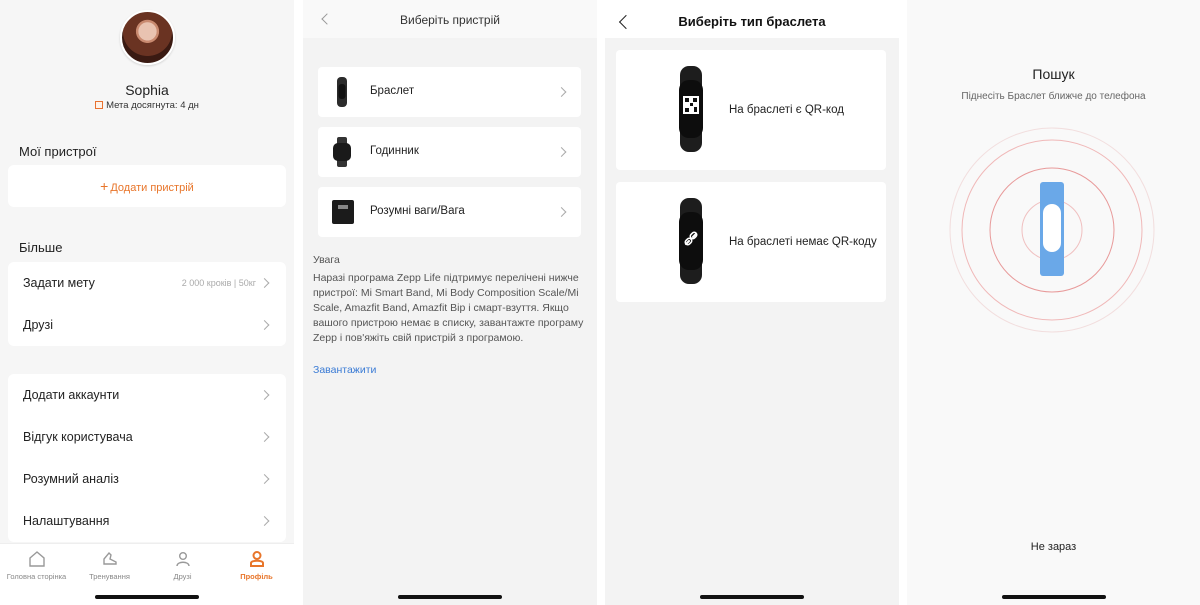  I want to click on row-label: Додати аккаунти, so click(71, 395).